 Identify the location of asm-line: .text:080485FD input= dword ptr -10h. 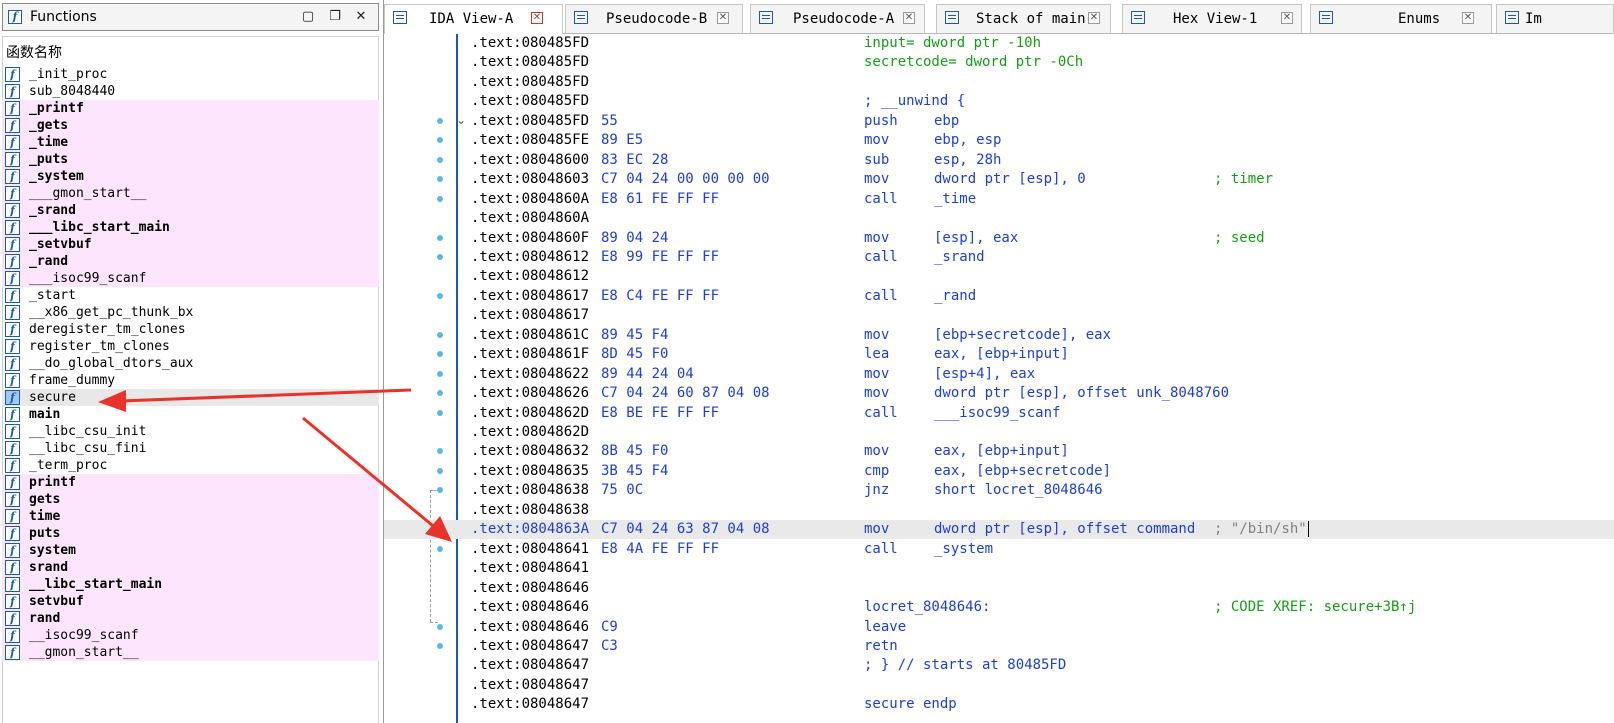
(999, 43).